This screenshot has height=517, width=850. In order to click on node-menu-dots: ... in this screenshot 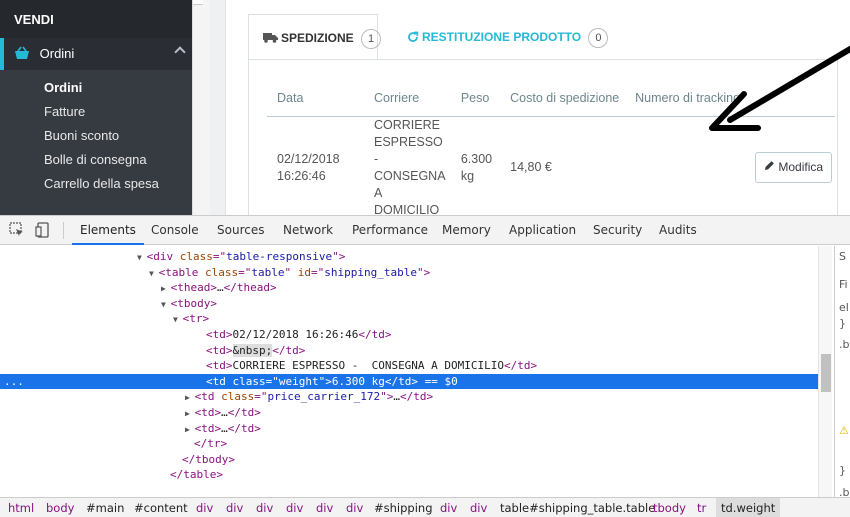, I will do `click(14, 382)`.